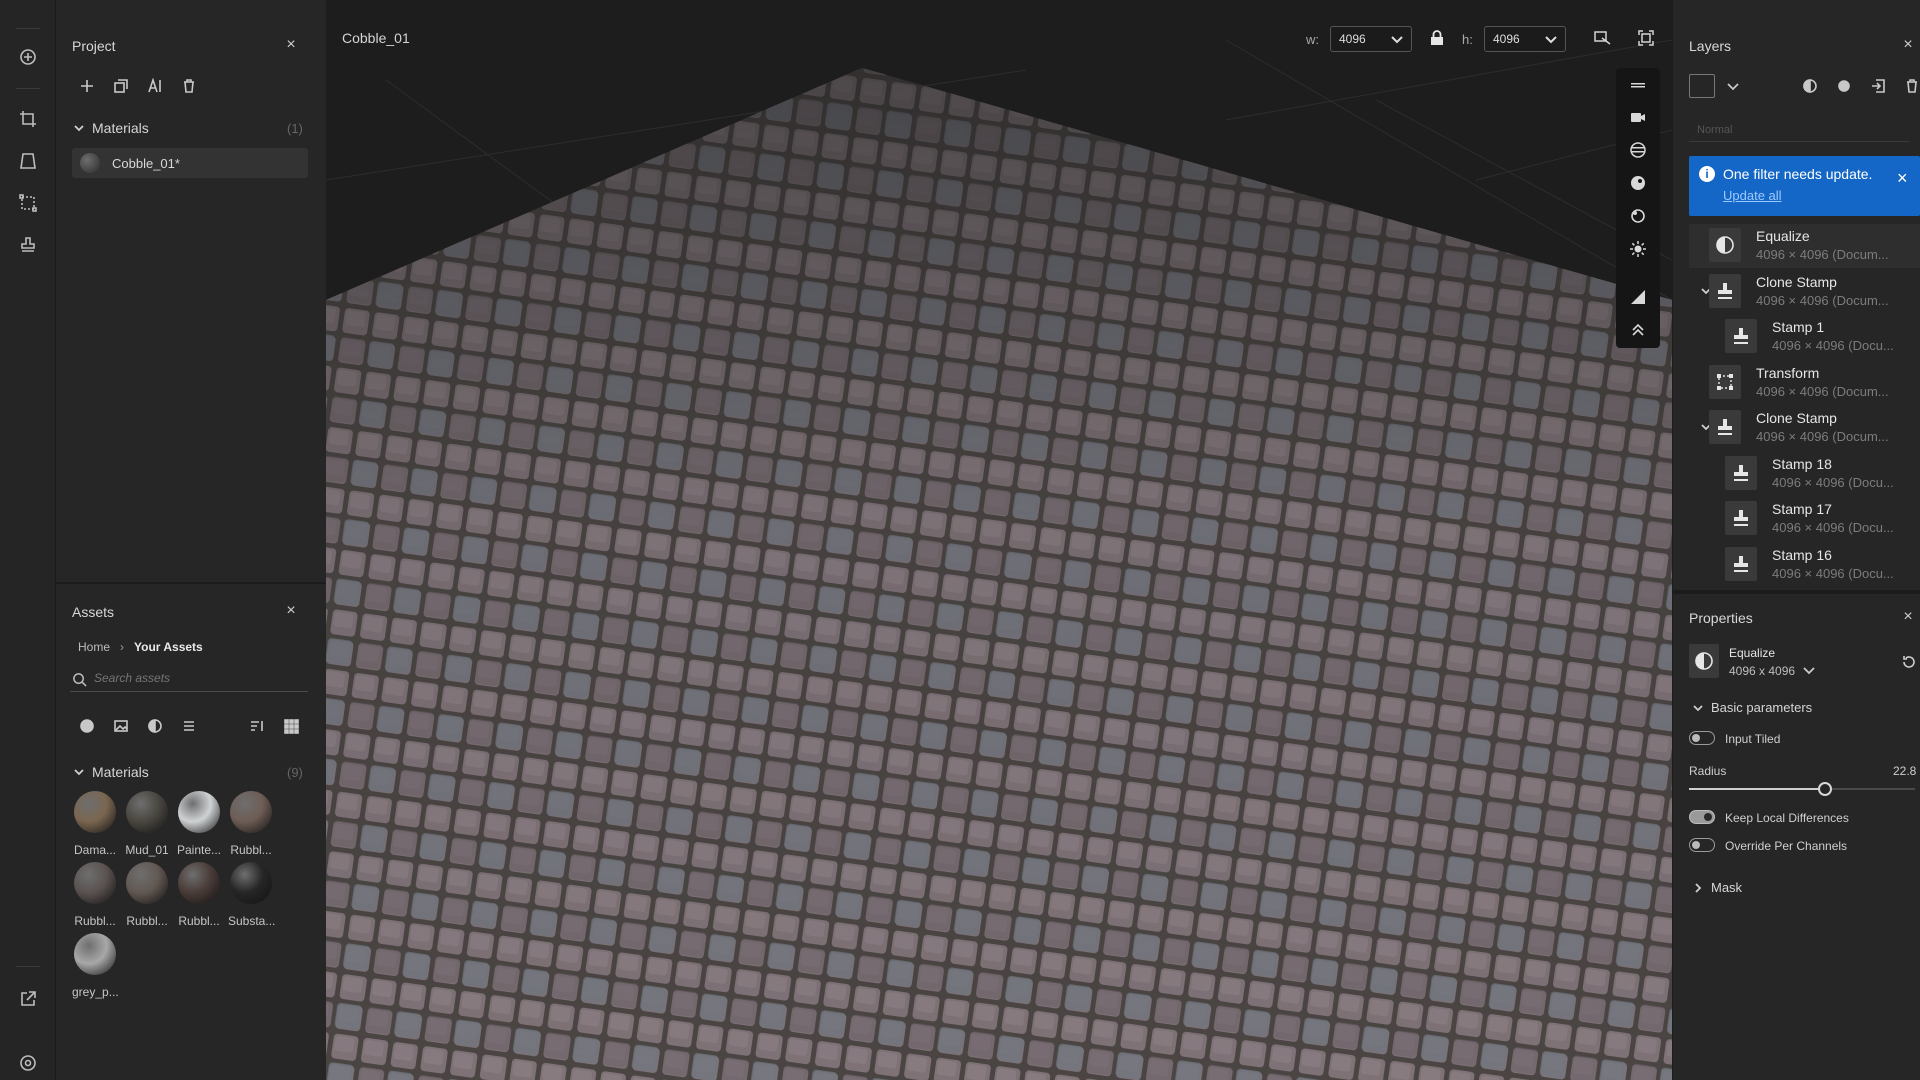 The image size is (1920, 1080). Describe the element at coordinates (1525, 39) in the screenshot. I see `height-select: 4096` at that location.